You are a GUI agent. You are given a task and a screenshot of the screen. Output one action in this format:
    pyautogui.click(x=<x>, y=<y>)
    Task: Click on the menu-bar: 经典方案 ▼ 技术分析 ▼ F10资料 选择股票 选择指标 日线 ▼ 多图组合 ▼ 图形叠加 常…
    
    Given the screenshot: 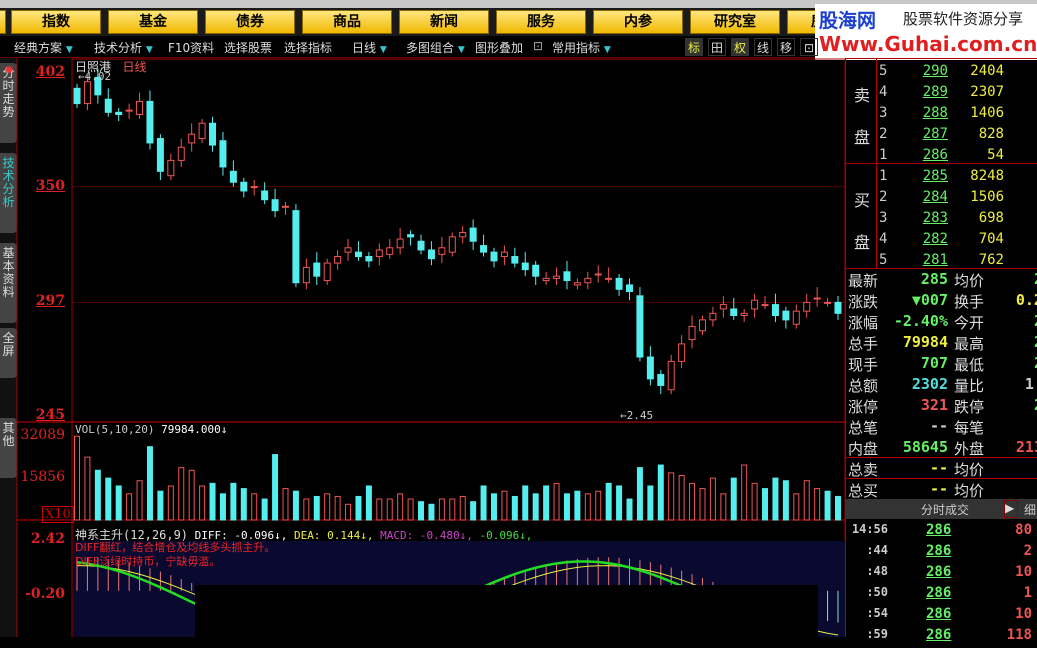 What is the action you would take?
    pyautogui.click(x=409, y=47)
    